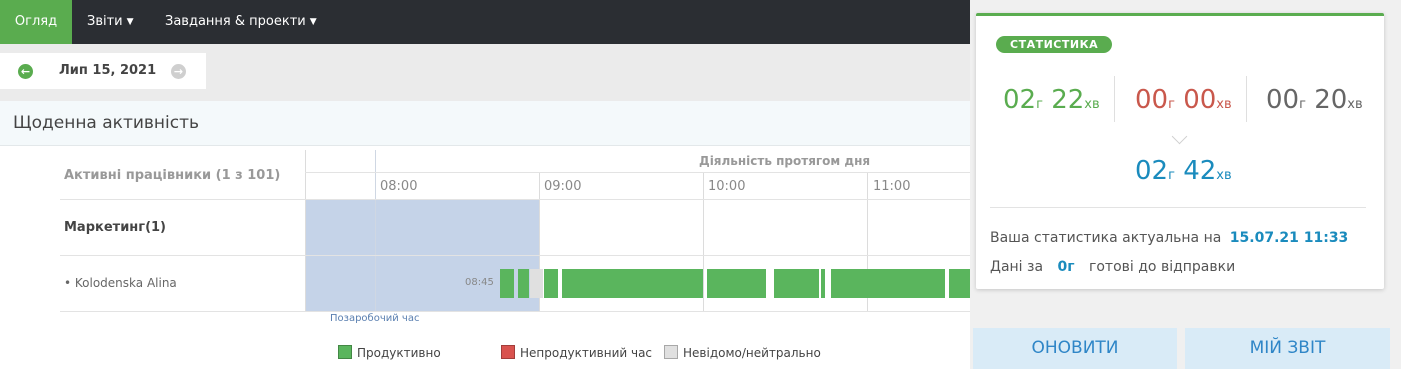  I want to click on next-day-button: →, so click(178, 71).